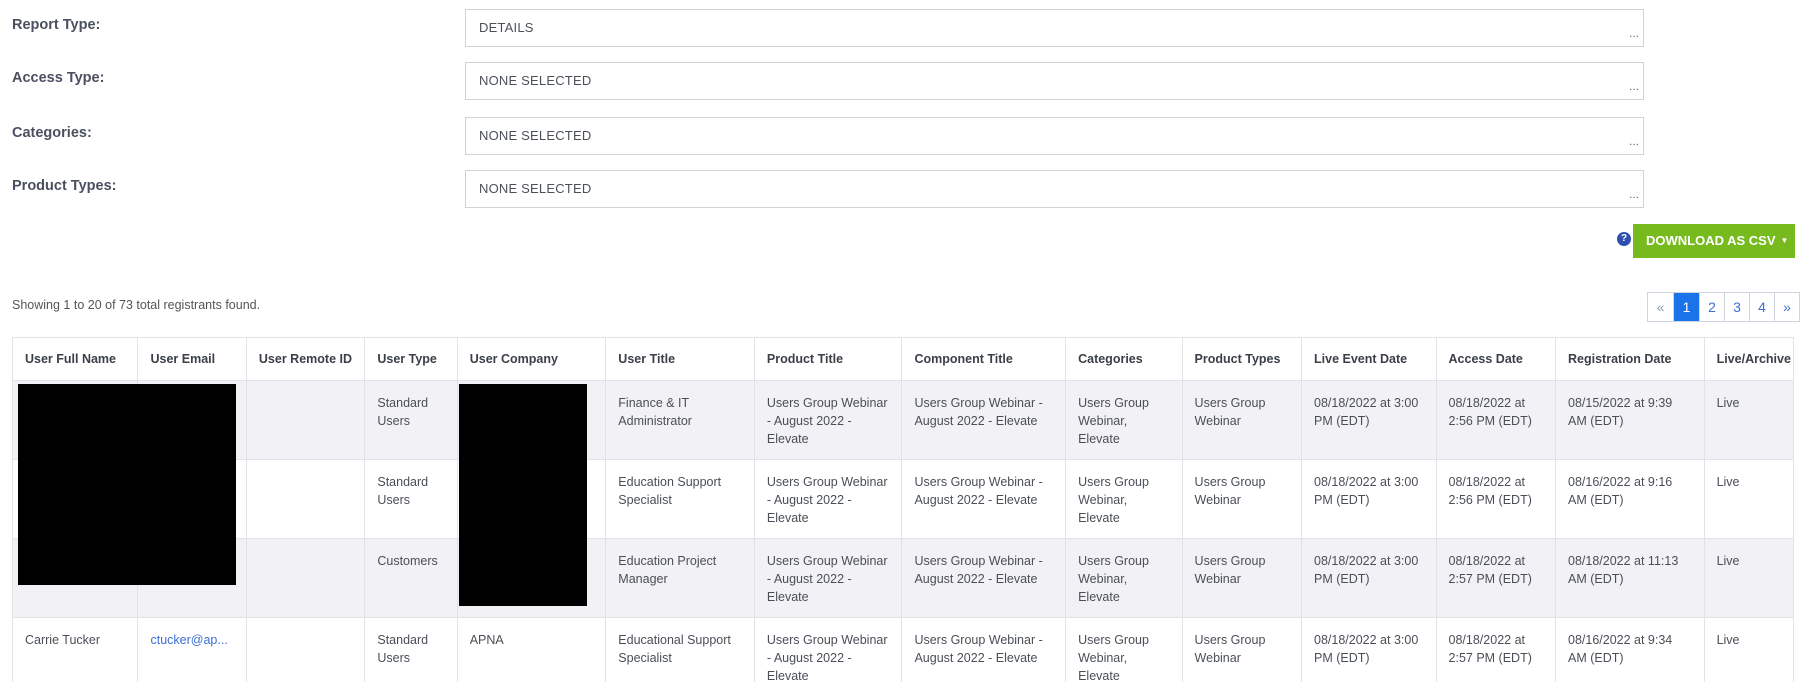  I want to click on redaction-block-companies, so click(523, 495).